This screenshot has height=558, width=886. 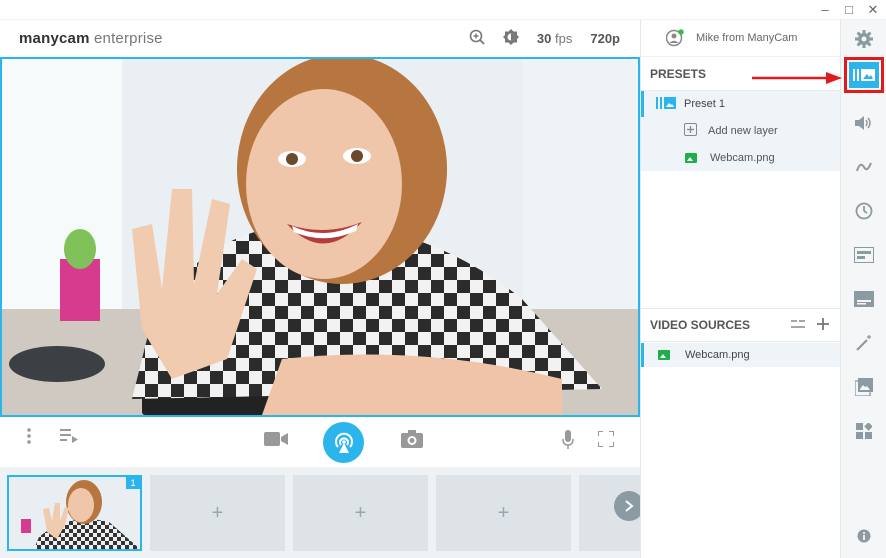 I want to click on more-options-icon, so click(x=29, y=438).